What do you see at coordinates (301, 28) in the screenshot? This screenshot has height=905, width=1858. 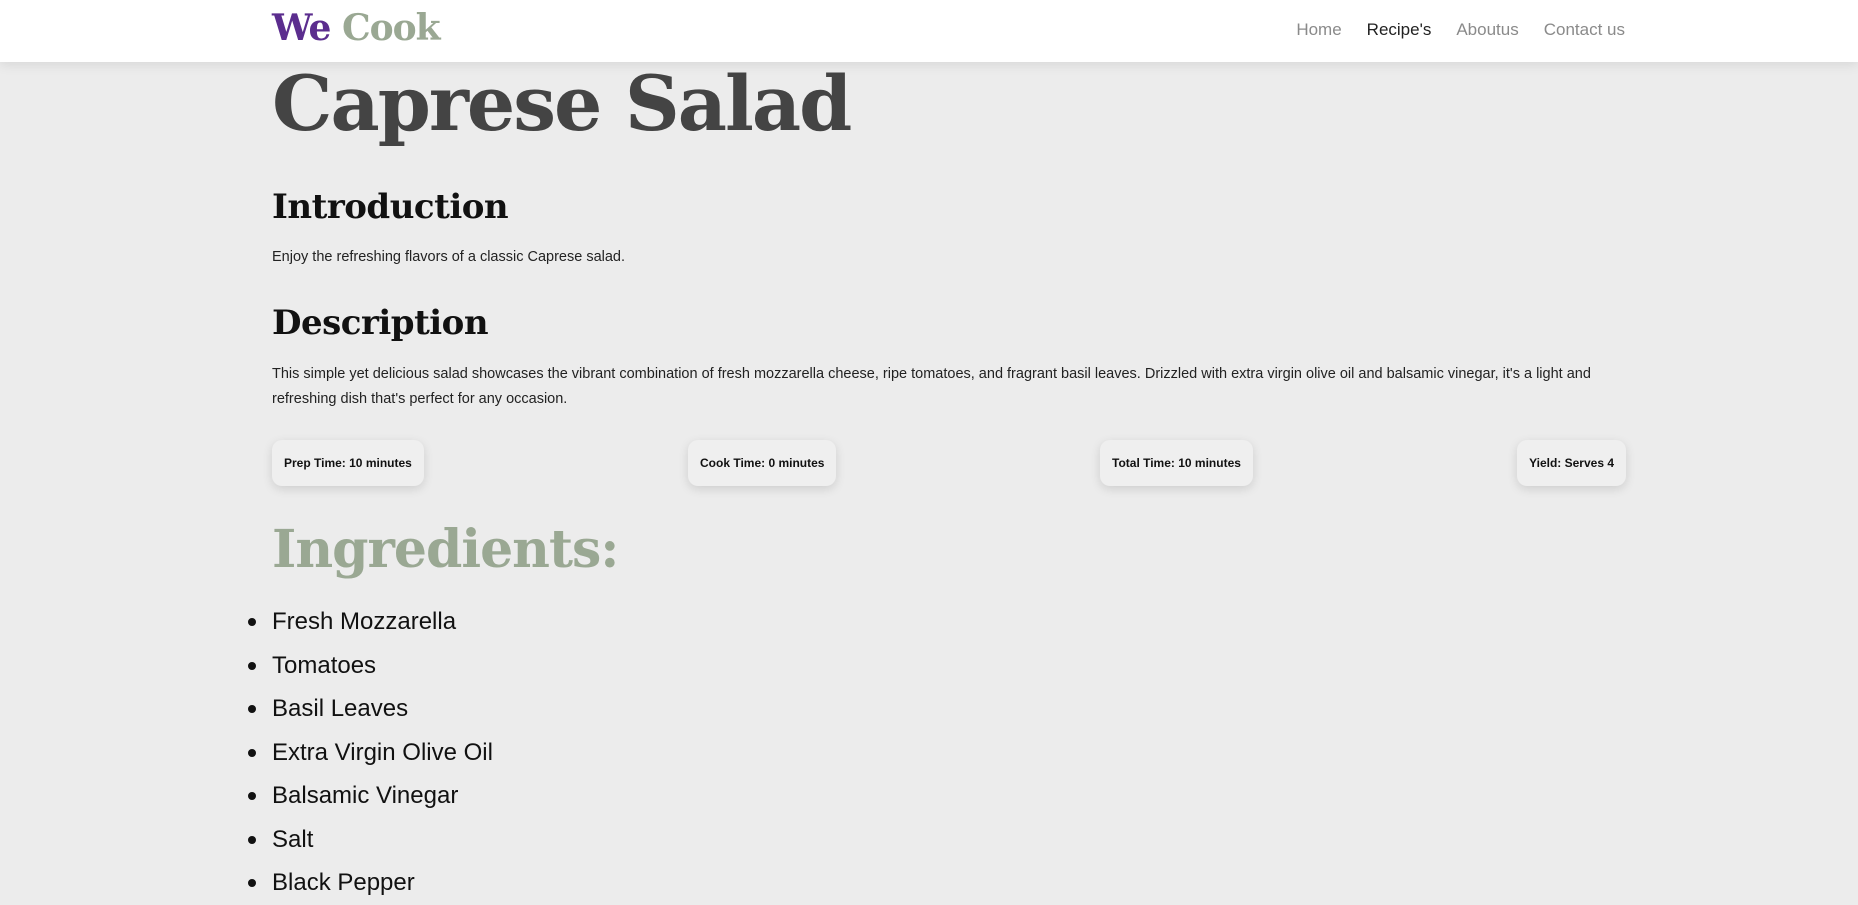 I see `brand-we: We` at bounding box center [301, 28].